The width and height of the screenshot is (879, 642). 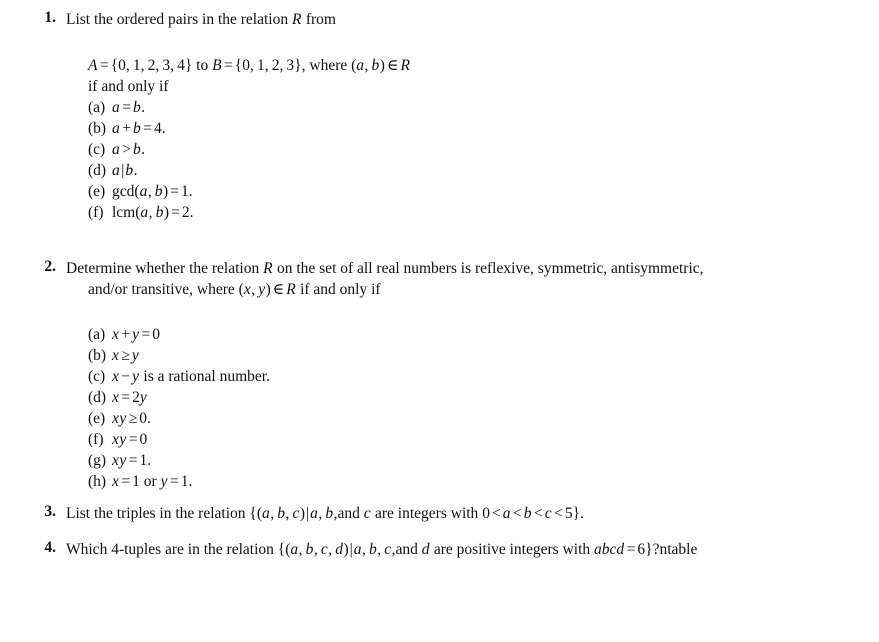 What do you see at coordinates (96, 439) in the screenshot?
I see `problem-2-item-f-label: (f)` at bounding box center [96, 439].